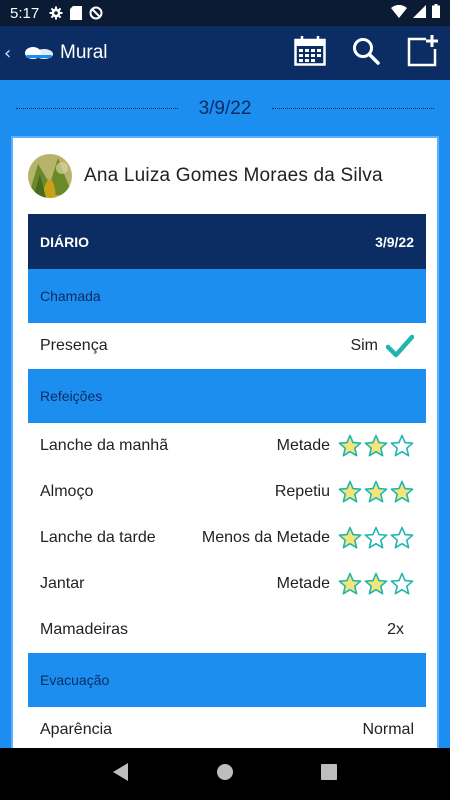  What do you see at coordinates (227, 241) in the screenshot?
I see `diary-header: DIÁRIO 3/9/22` at bounding box center [227, 241].